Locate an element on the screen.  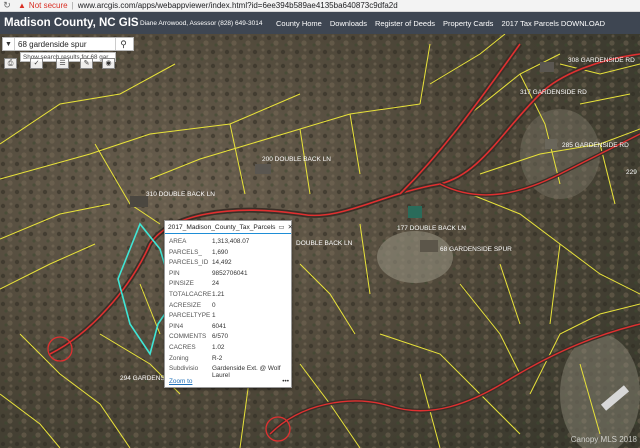
nav-property-cards: Property Cards is located at coordinates (468, 23).